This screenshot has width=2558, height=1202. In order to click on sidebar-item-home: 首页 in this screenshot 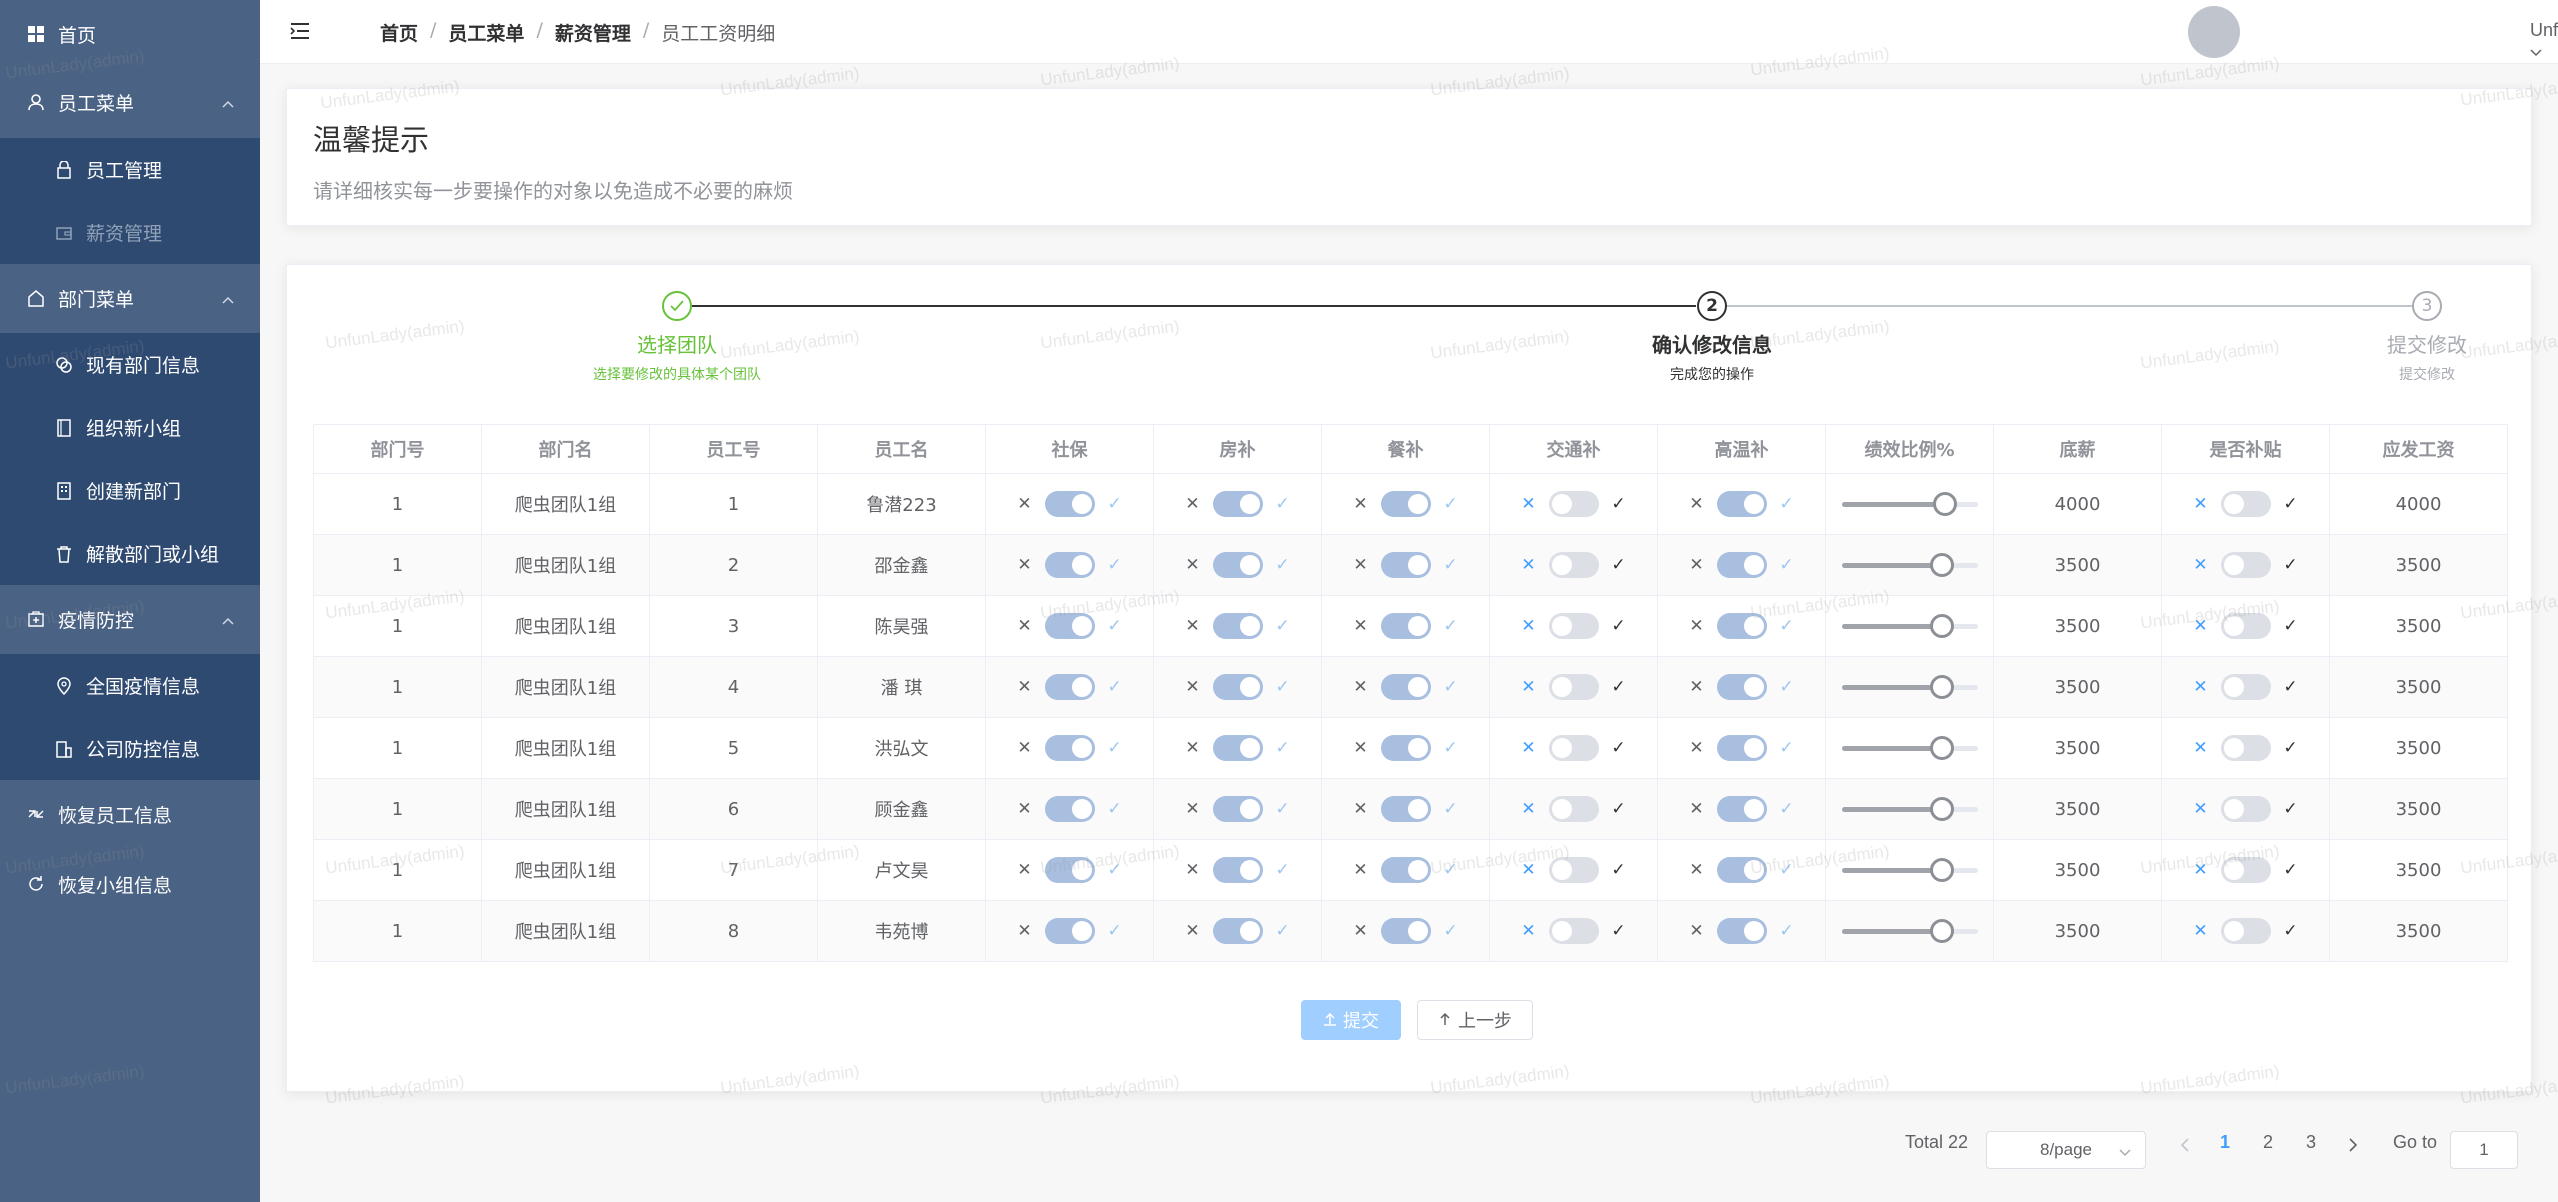, I will do `click(130, 34)`.